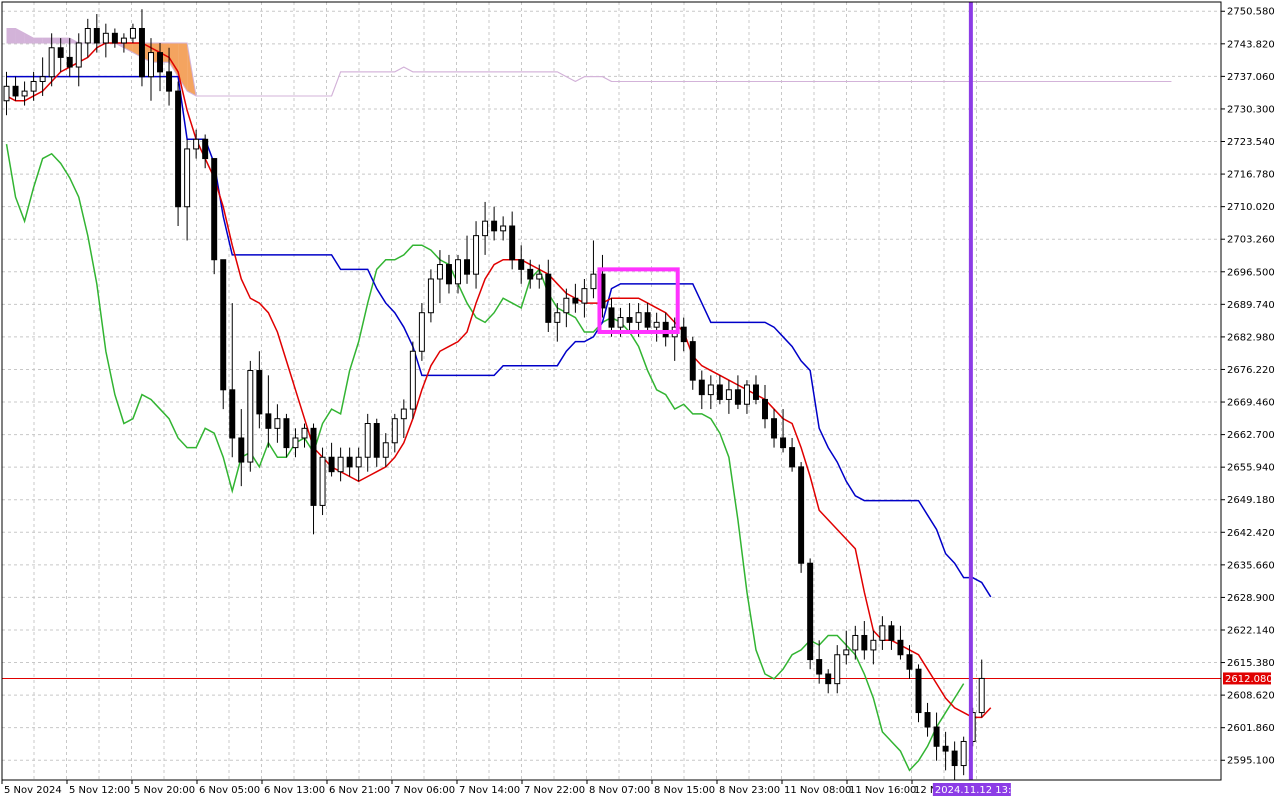  I want to click on y-tick-label: 2649.180, so click(1251, 500).